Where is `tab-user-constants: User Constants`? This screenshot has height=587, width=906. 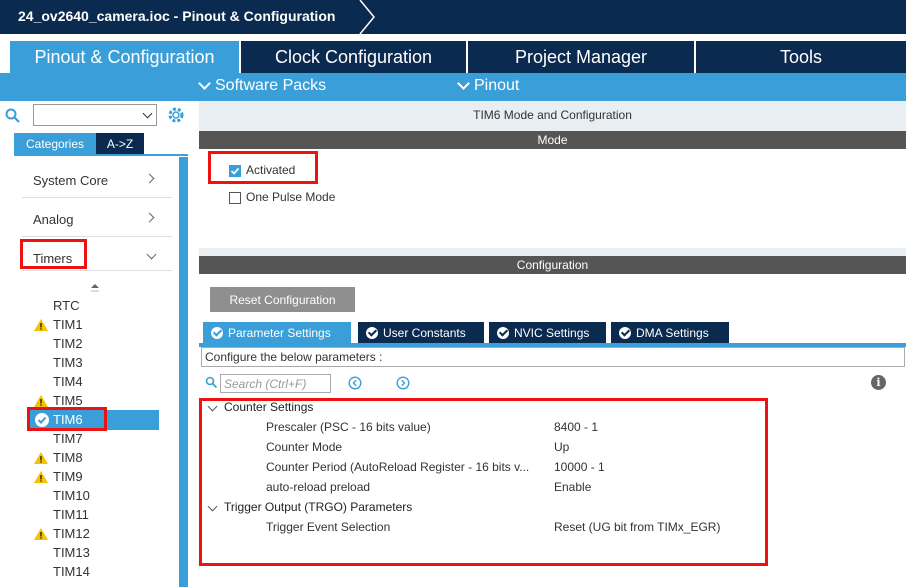
tab-user-constants: User Constants is located at coordinates (421, 332).